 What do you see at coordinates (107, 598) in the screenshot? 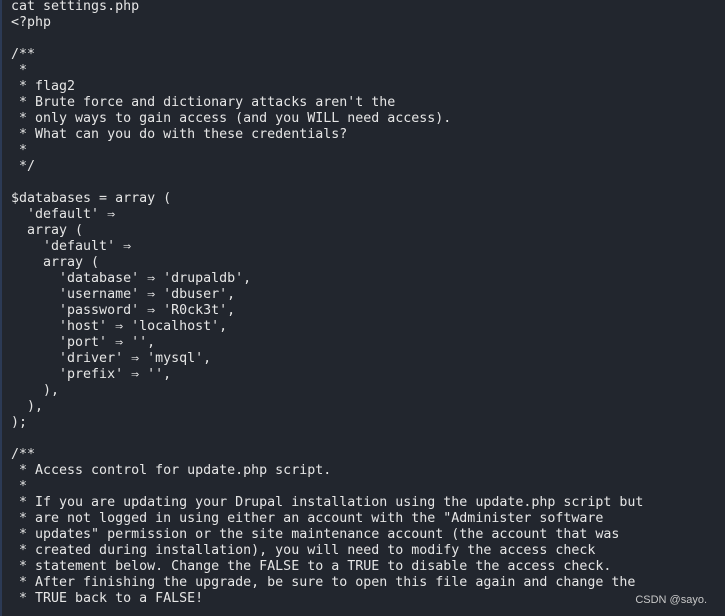
I see `terminal-line: * TRUE back to a FALSE!` at bounding box center [107, 598].